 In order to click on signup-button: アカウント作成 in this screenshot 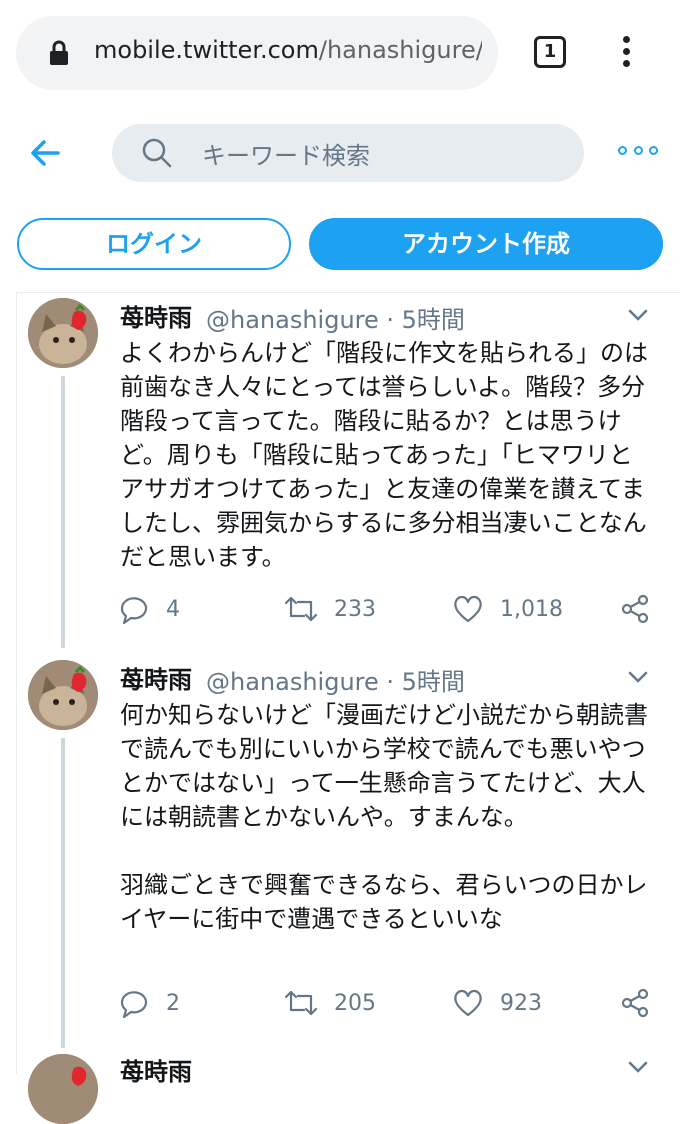, I will do `click(486, 244)`.